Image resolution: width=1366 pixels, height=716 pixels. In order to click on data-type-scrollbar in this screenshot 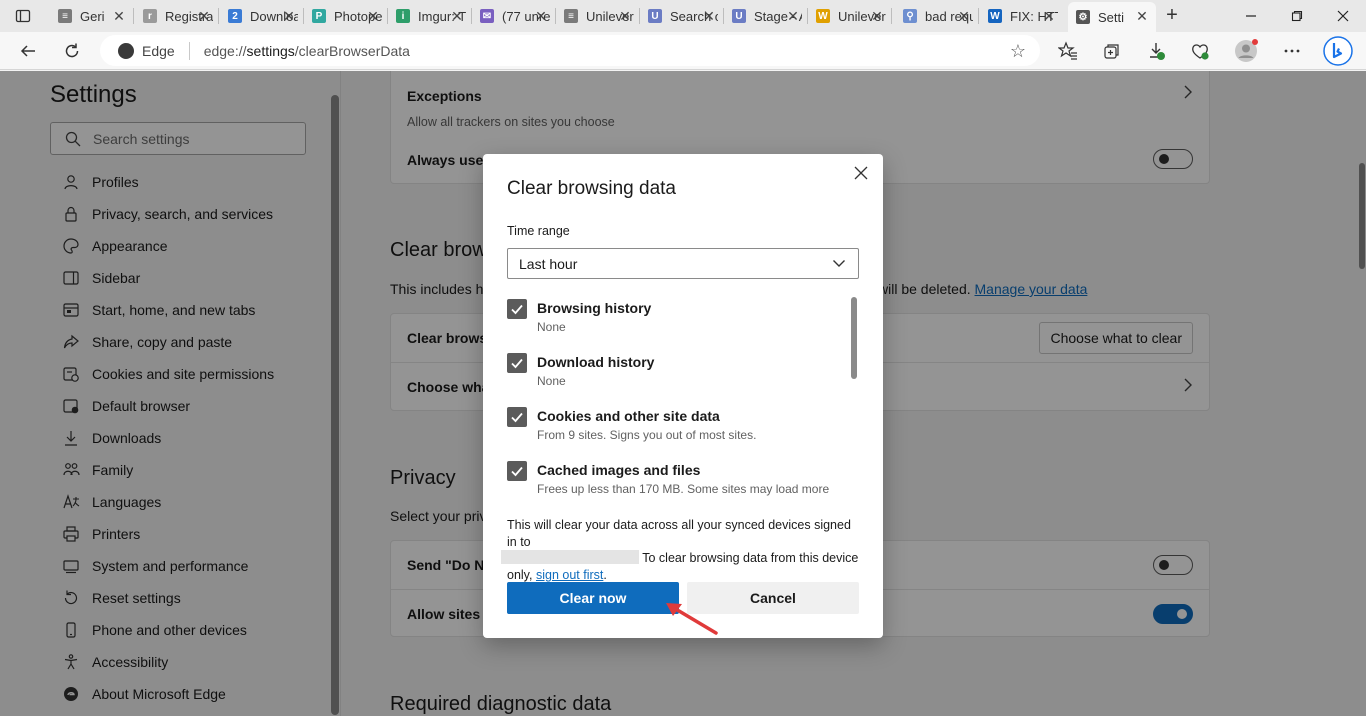, I will do `click(854, 338)`.